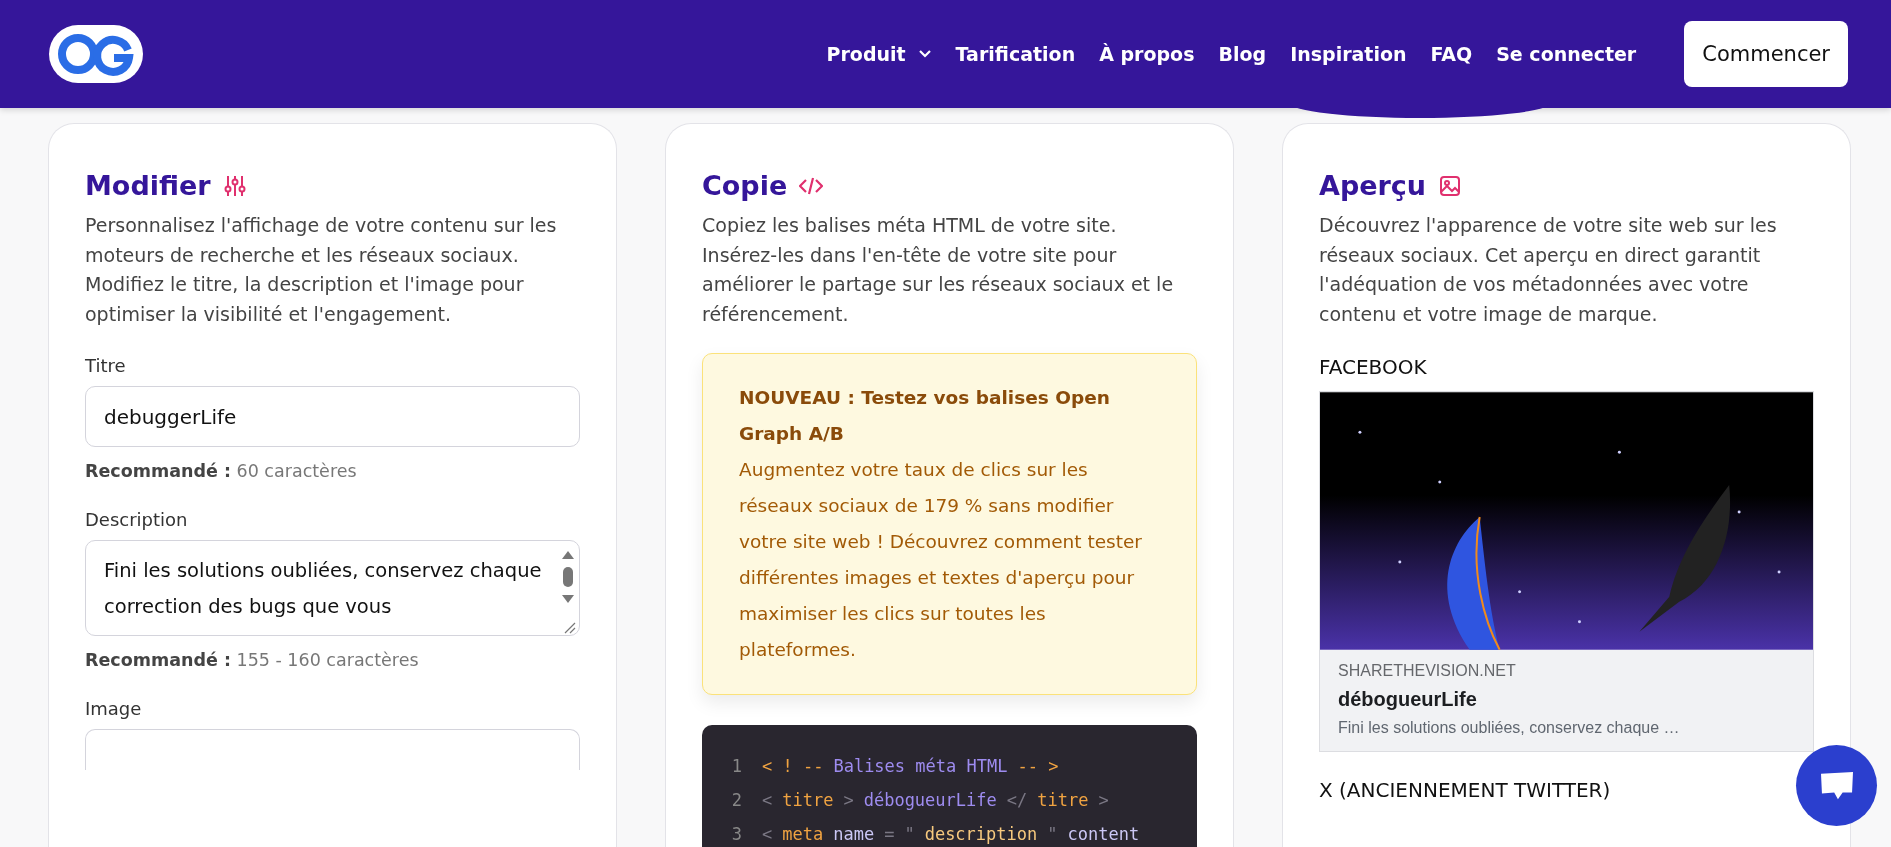 The image size is (1891, 847). Describe the element at coordinates (252, 660) in the screenshot. I see `hint-text: Recommandé : 155 - 160 caractères` at that location.